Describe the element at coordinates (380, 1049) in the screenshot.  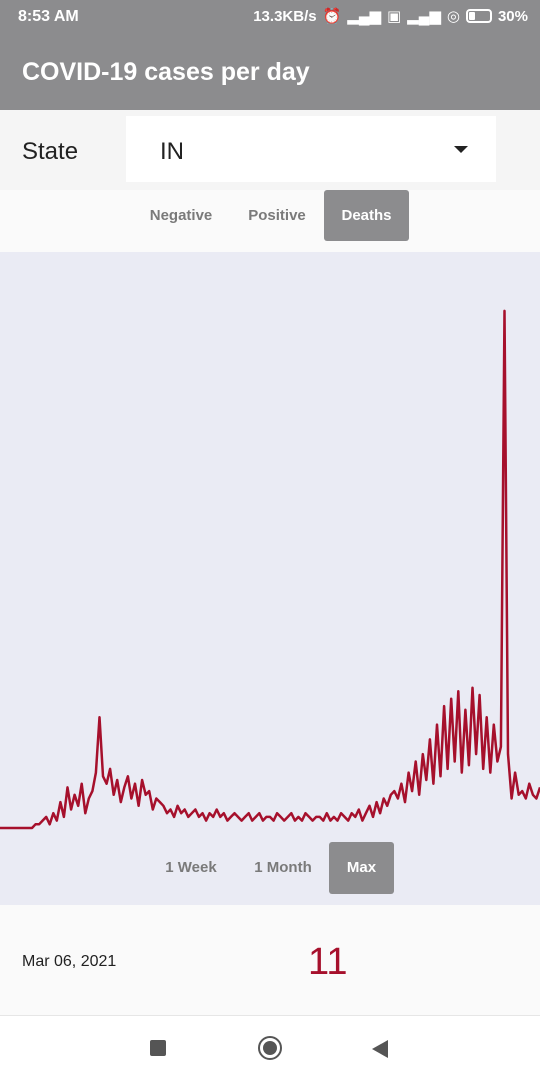
I see `back-icon` at that location.